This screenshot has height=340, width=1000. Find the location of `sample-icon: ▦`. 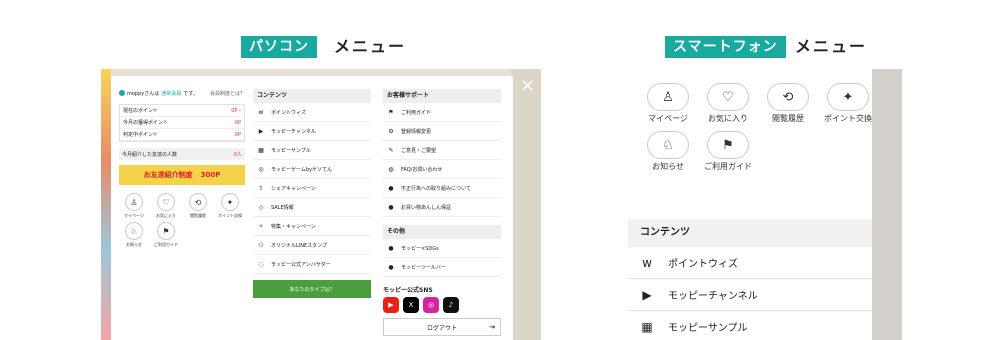

sample-icon: ▦ is located at coordinates (647, 326).